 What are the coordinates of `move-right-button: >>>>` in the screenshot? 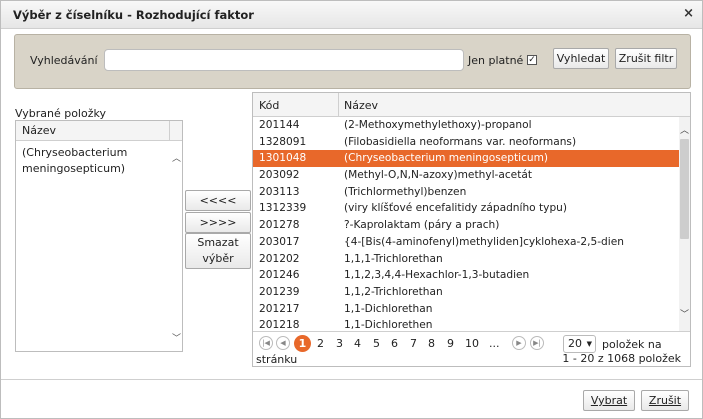 It's located at (218, 222).